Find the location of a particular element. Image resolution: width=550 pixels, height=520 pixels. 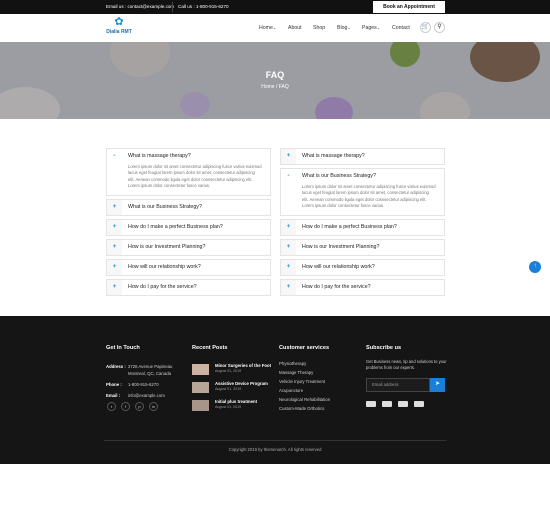

logo-name: Dialia RMT is located at coordinates (119, 32).